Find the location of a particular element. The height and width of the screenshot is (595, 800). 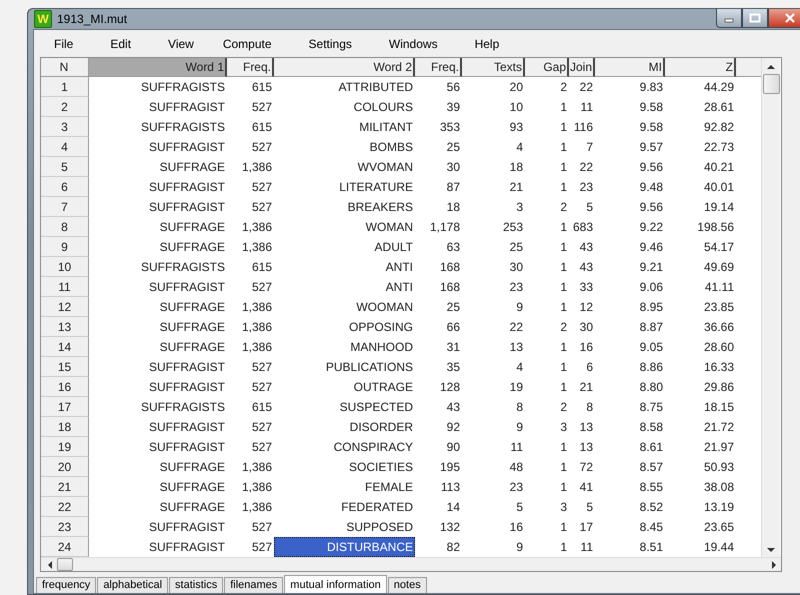

table-cell-text: 43 is located at coordinates (586, 247).